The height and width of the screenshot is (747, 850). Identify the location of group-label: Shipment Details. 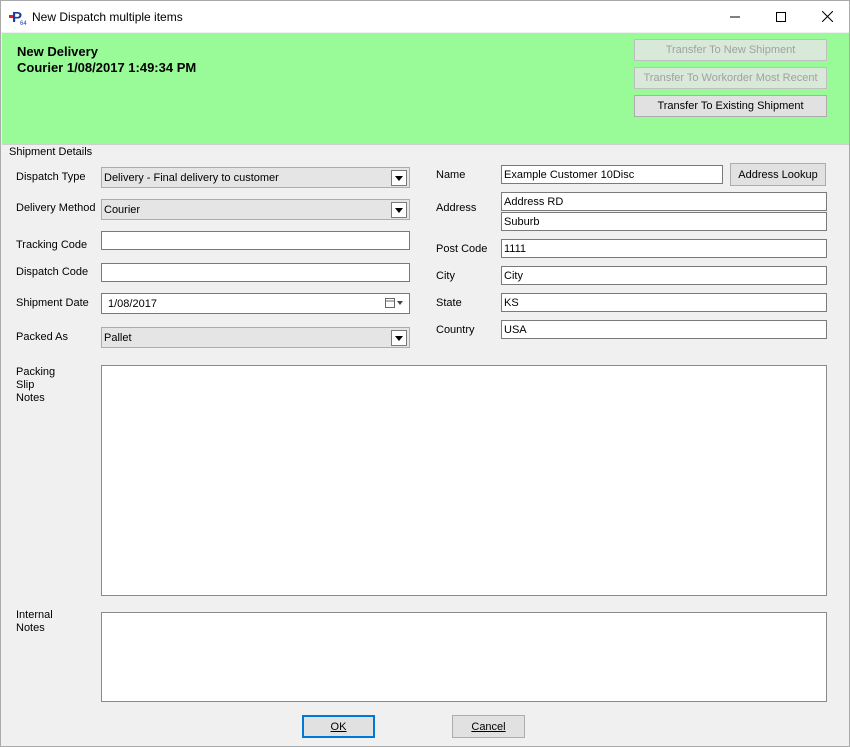
(51, 152).